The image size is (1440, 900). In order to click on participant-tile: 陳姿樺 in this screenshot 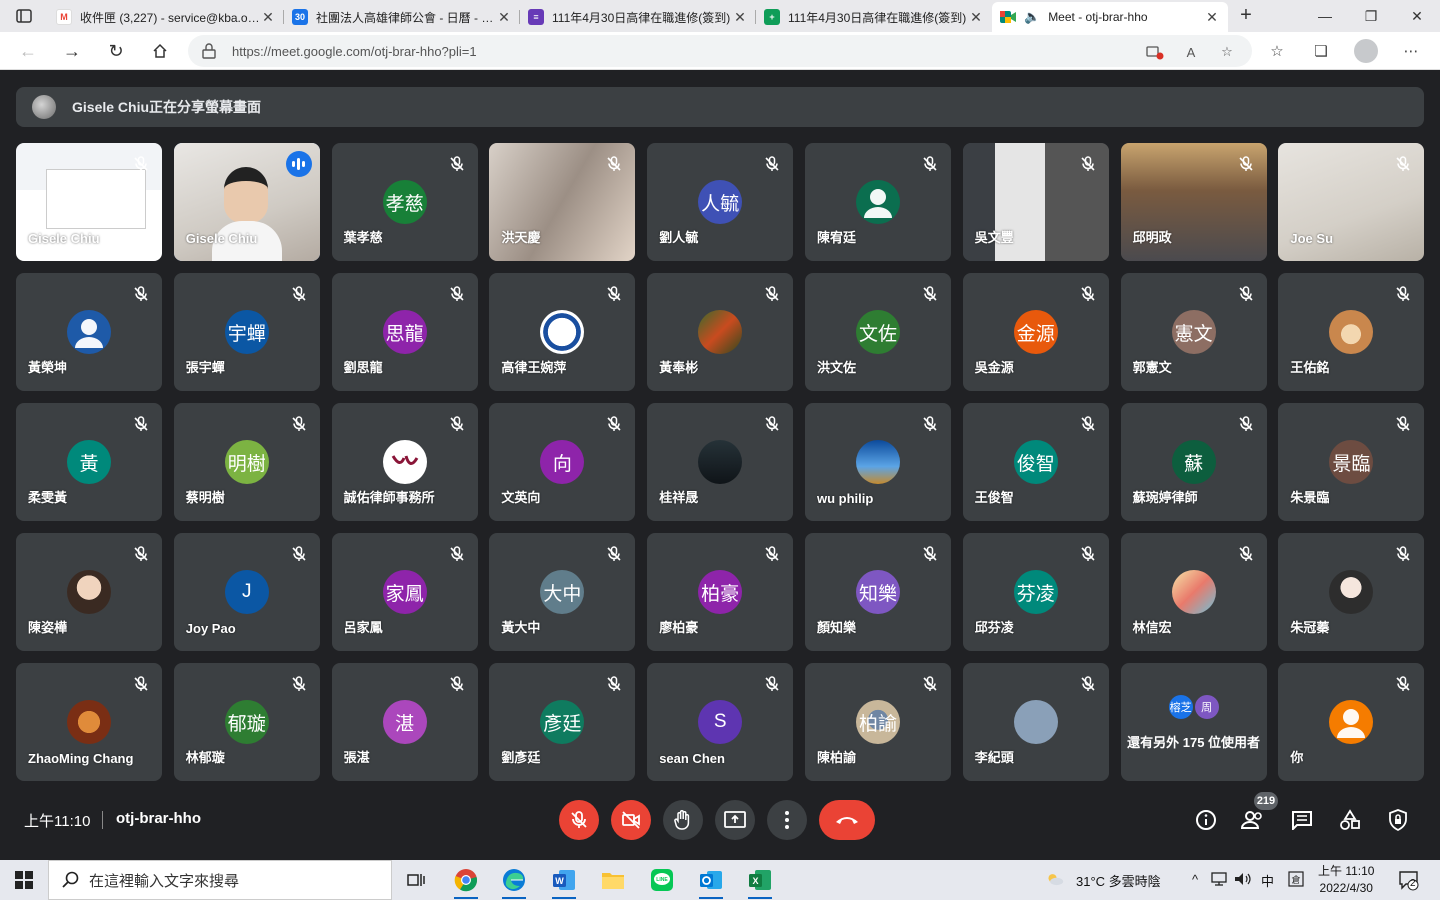, I will do `click(89, 592)`.